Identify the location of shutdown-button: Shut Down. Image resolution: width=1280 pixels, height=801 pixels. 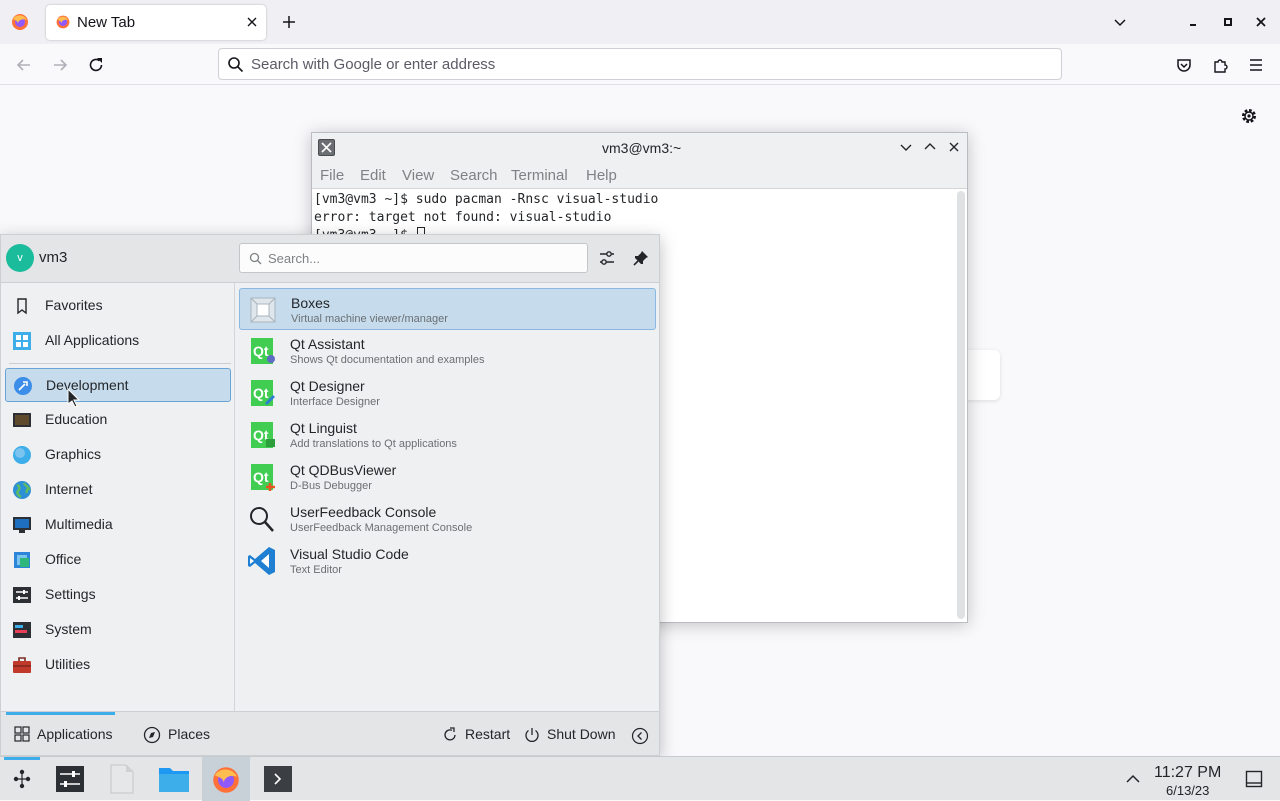
(569, 733).